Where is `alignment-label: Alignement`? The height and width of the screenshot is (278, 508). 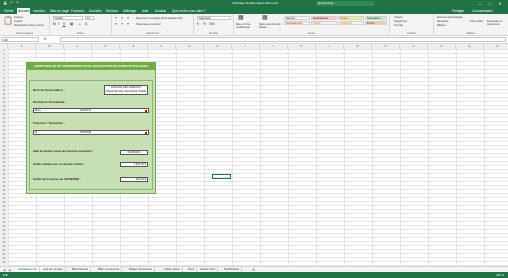
alignment-label: Alignement is located at coordinates (152, 33).